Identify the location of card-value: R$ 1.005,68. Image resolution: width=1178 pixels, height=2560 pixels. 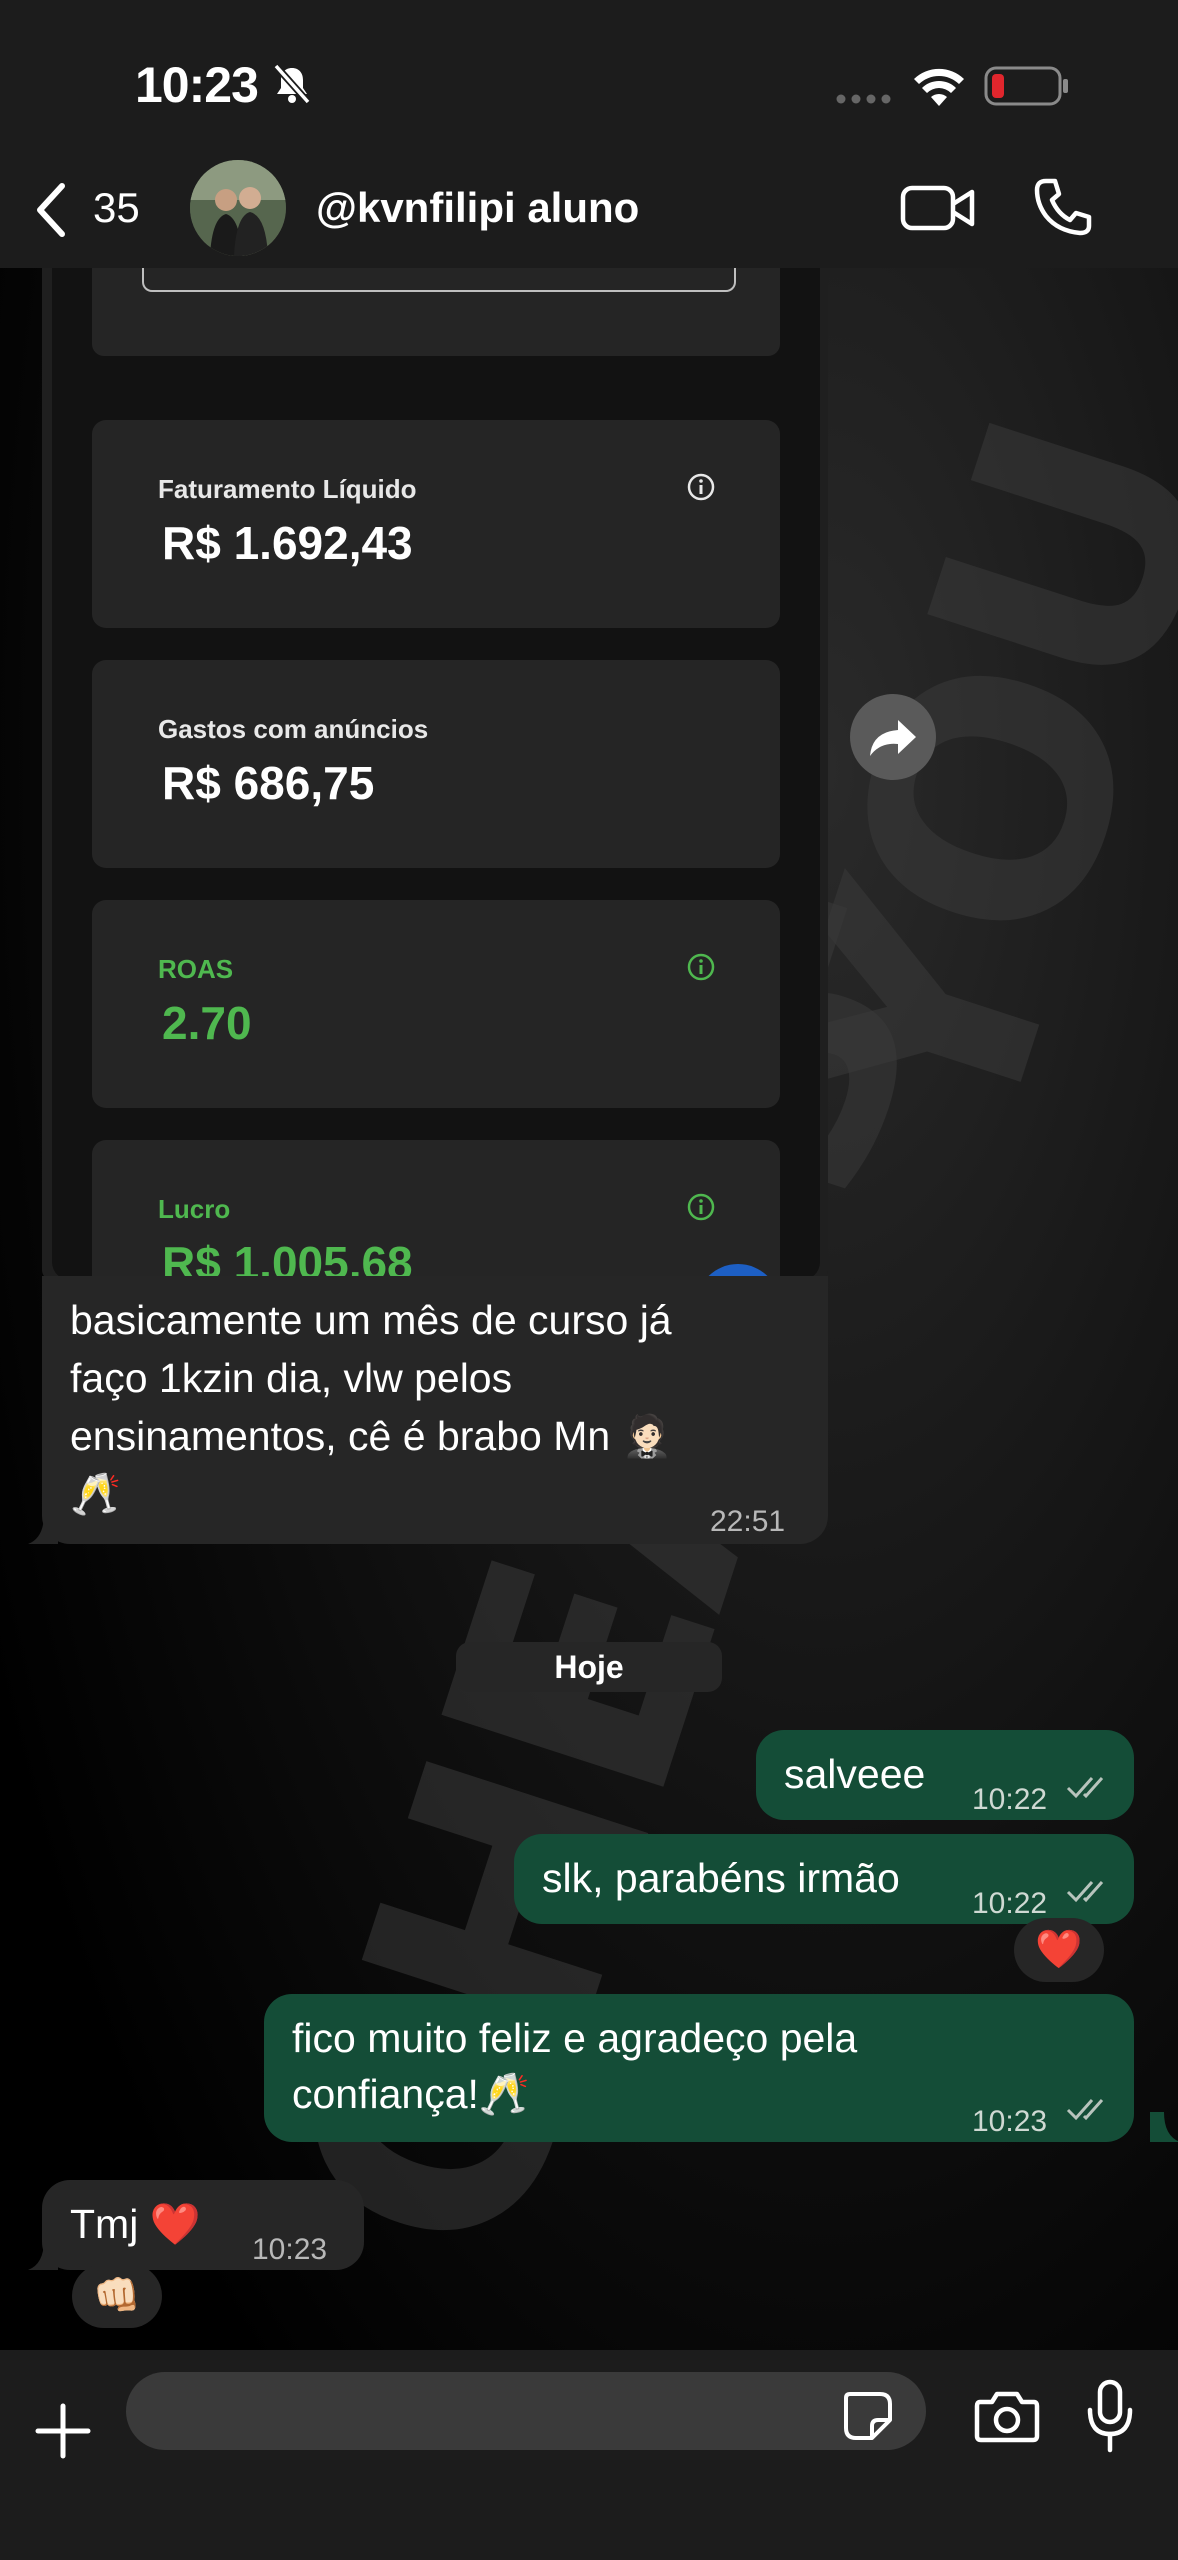
(287, 1258).